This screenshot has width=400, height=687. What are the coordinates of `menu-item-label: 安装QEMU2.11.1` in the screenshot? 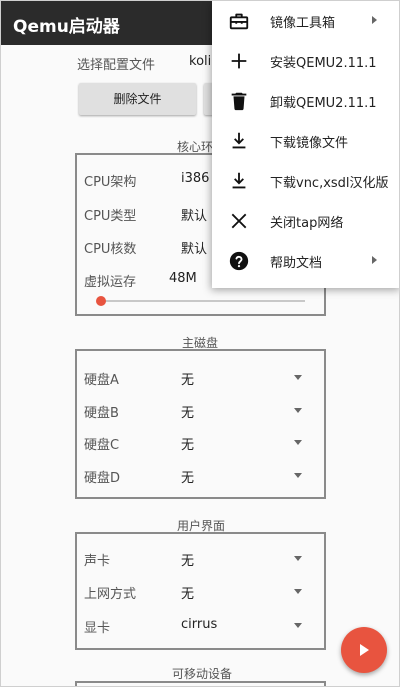 It's located at (323, 63).